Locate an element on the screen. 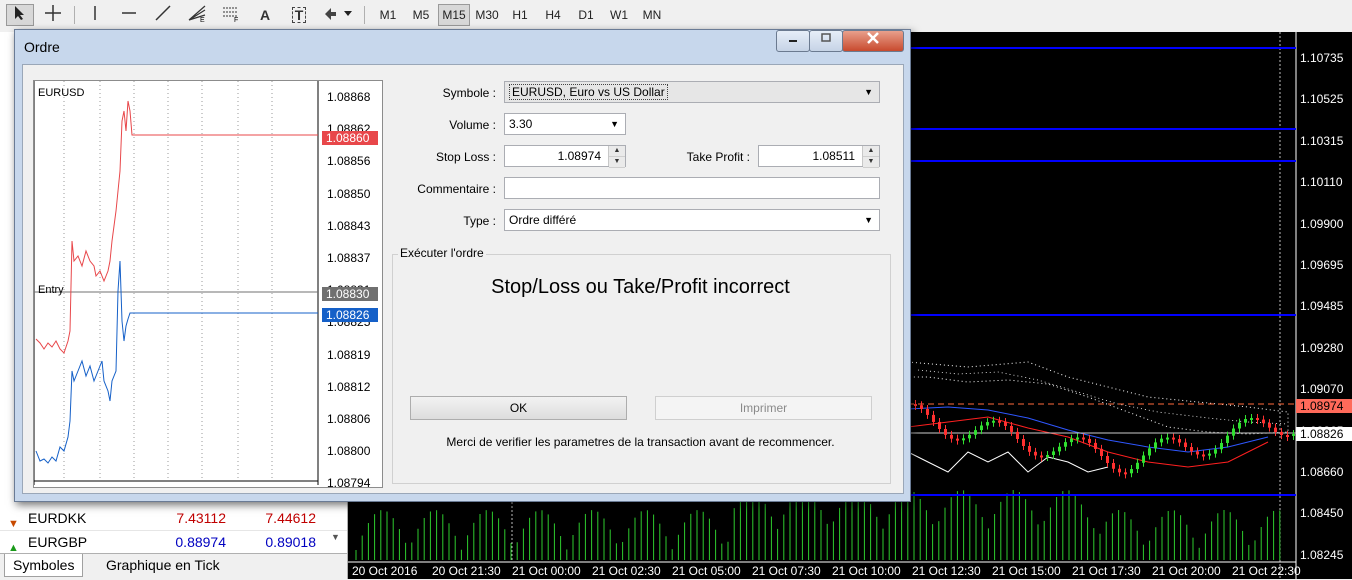 Image resolution: width=1352 pixels, height=580 pixels. timeframe-m30: M30 is located at coordinates (487, 15).